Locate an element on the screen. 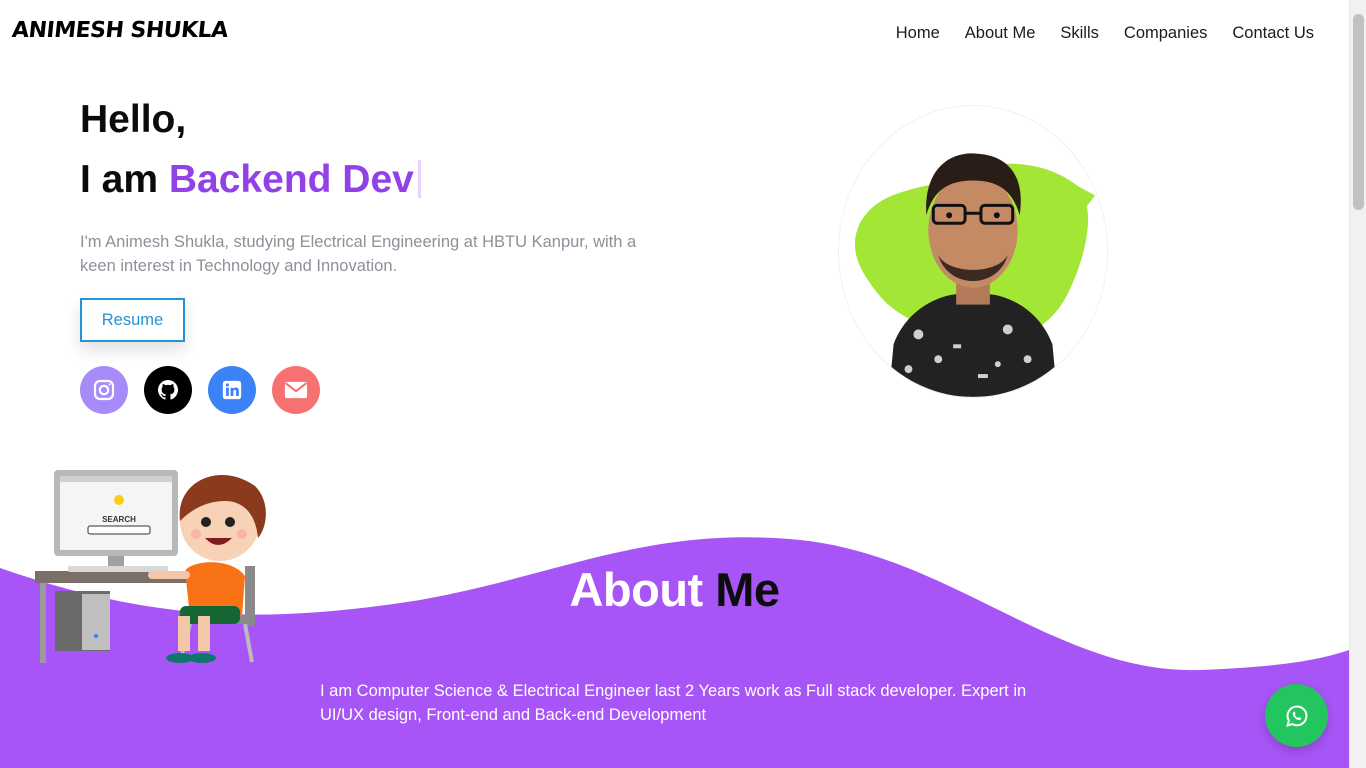 The height and width of the screenshot is (768, 1366). nav-about-me: About Me is located at coordinates (1000, 33).